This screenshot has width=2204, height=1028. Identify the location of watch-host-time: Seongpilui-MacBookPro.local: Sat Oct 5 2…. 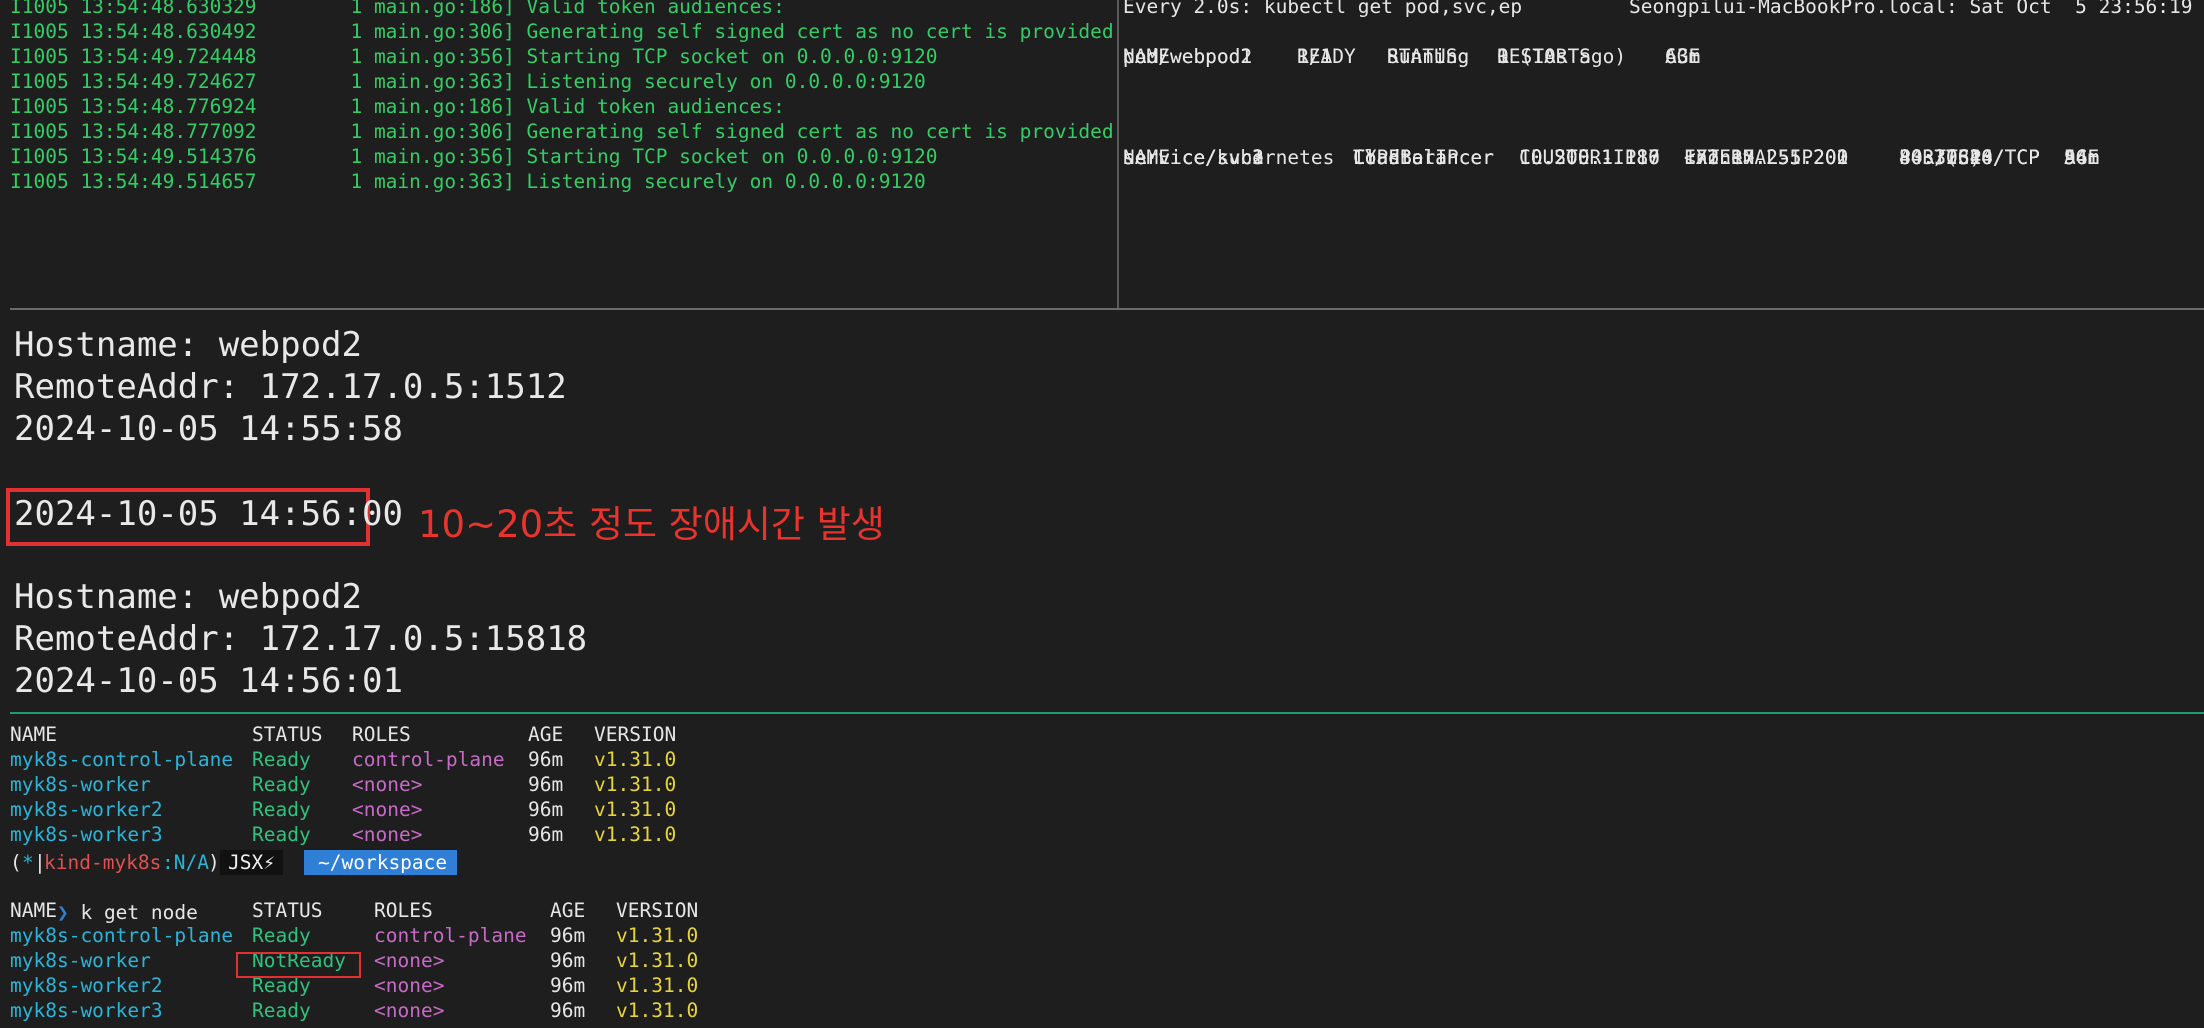
(1916, 9).